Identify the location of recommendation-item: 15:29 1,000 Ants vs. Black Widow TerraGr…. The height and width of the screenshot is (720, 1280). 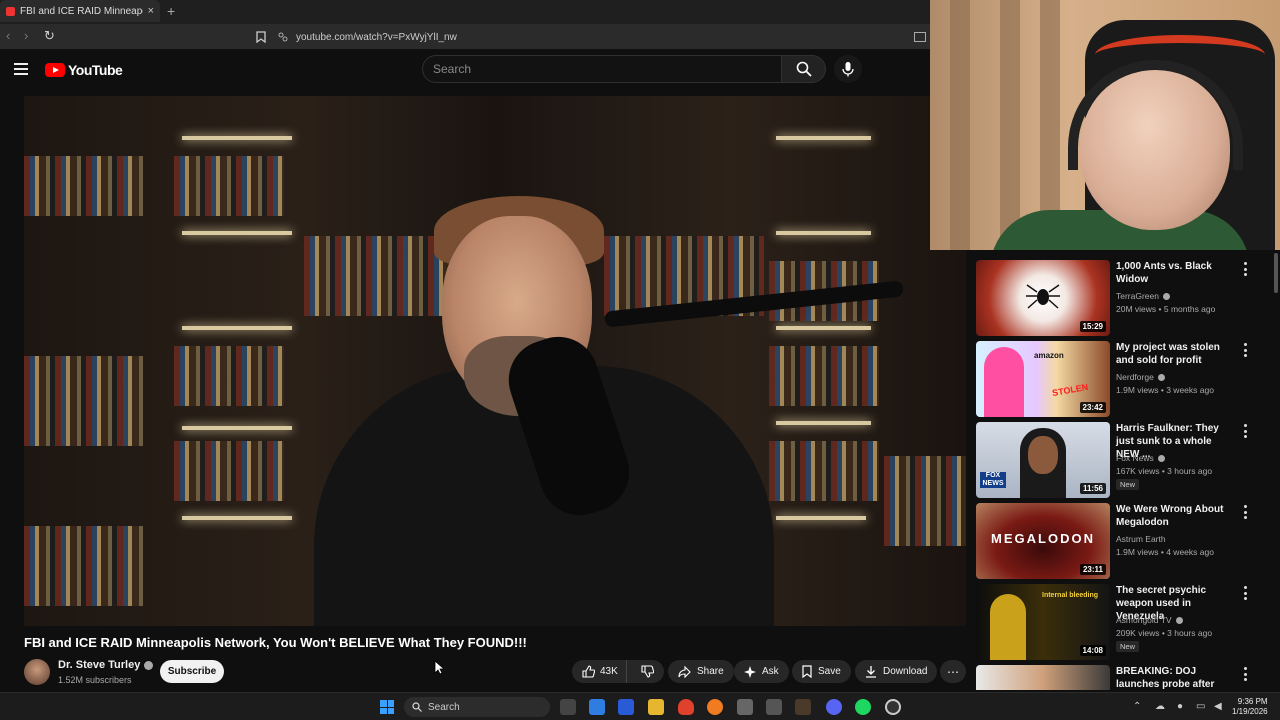
(1126, 297).